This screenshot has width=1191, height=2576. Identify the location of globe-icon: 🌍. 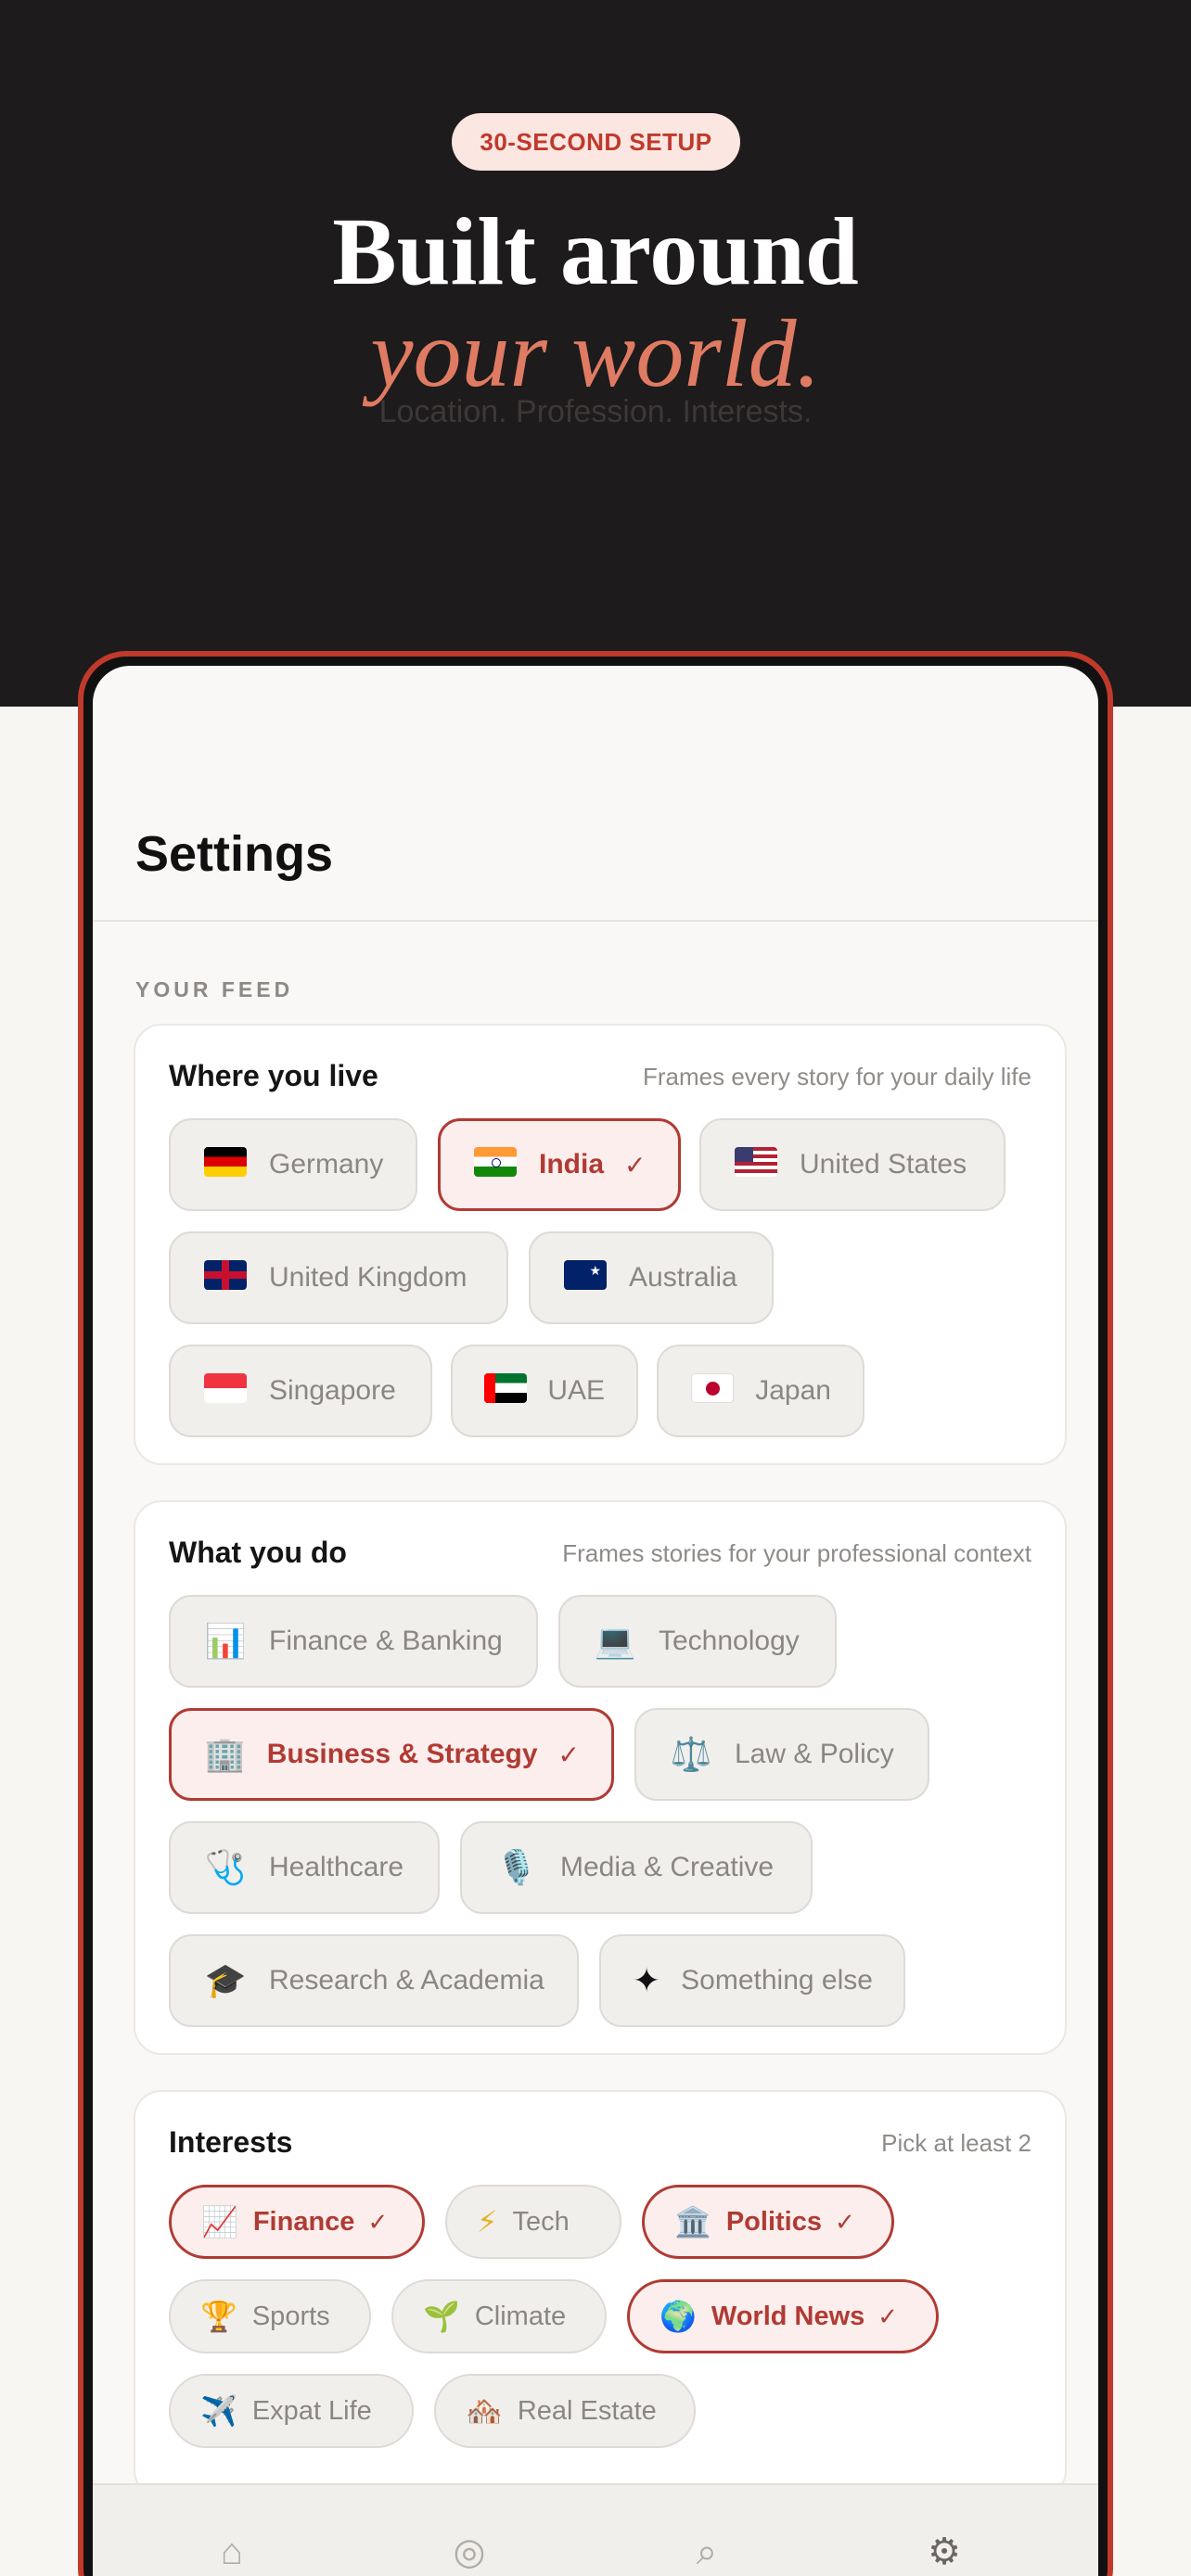
(678, 2316).